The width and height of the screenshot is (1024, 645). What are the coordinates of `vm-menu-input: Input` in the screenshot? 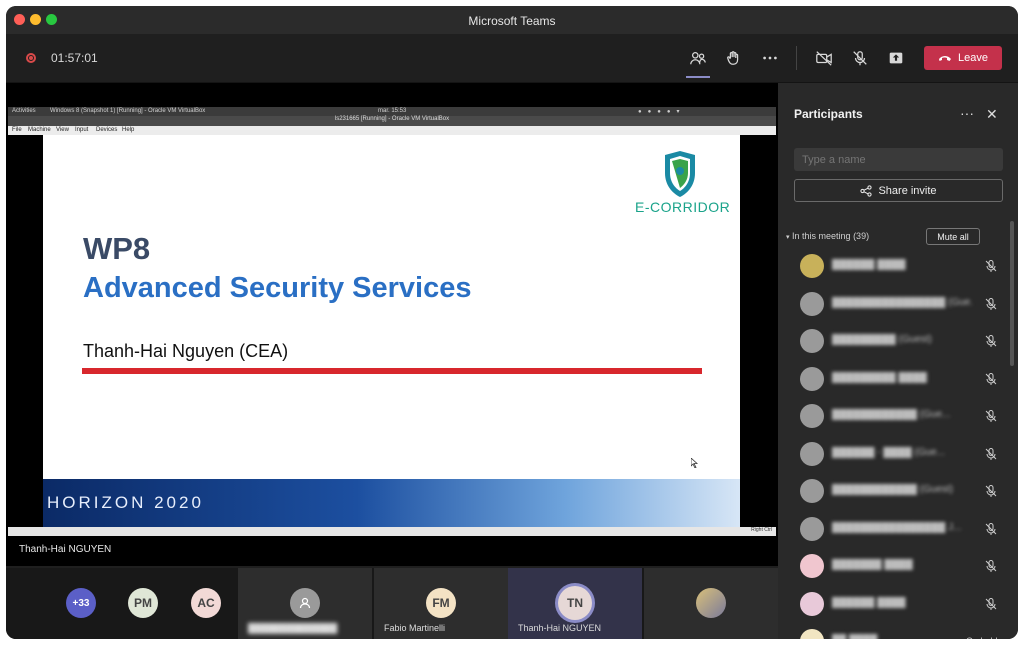 It's located at (81, 130).